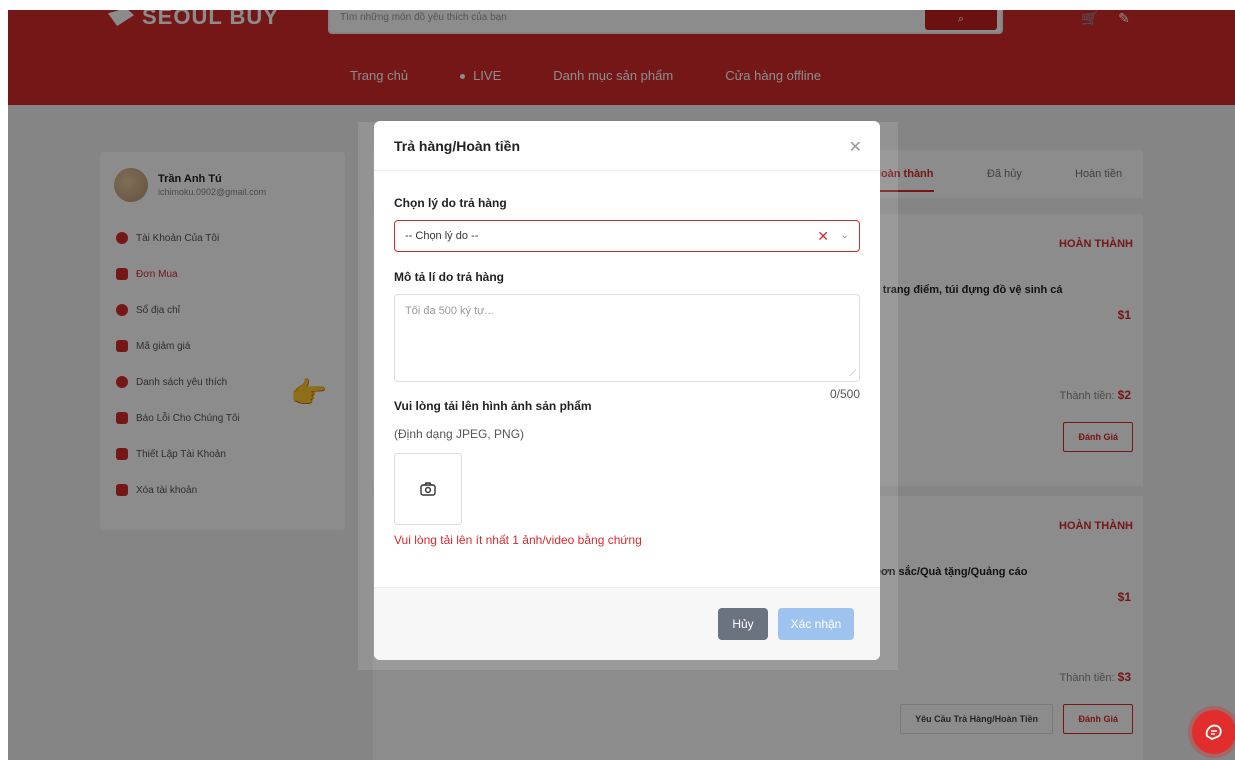 The width and height of the screenshot is (1235, 760). What do you see at coordinates (627, 236) in the screenshot?
I see `reason-select: -- Chọn lý do -- ✕ ⌄` at bounding box center [627, 236].